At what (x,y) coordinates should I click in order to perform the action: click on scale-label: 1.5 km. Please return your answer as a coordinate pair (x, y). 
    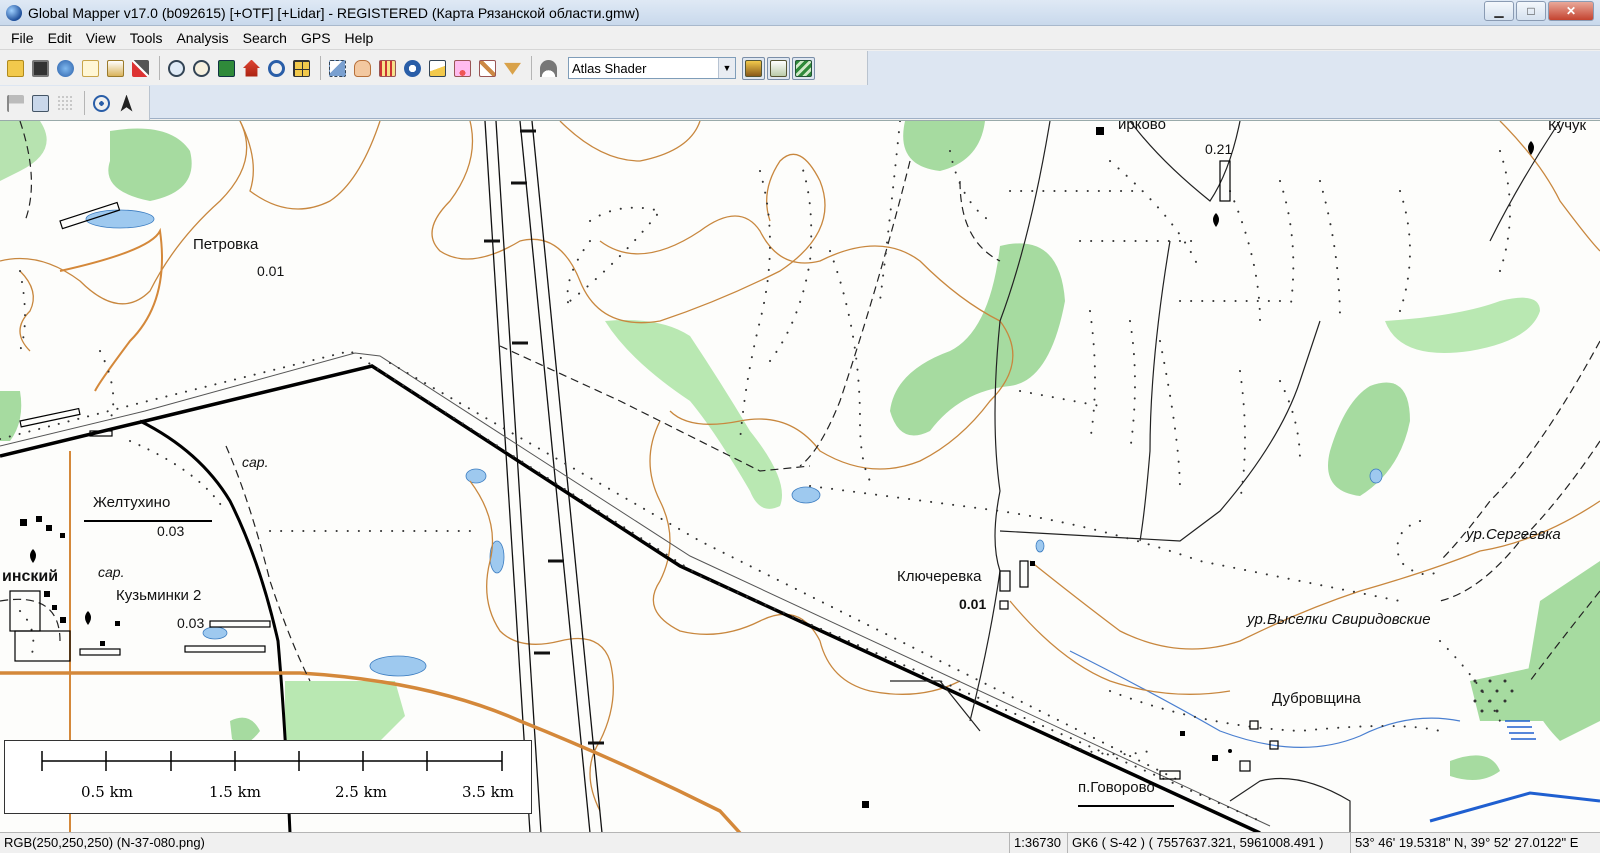
    Looking at the image, I should click on (235, 792).